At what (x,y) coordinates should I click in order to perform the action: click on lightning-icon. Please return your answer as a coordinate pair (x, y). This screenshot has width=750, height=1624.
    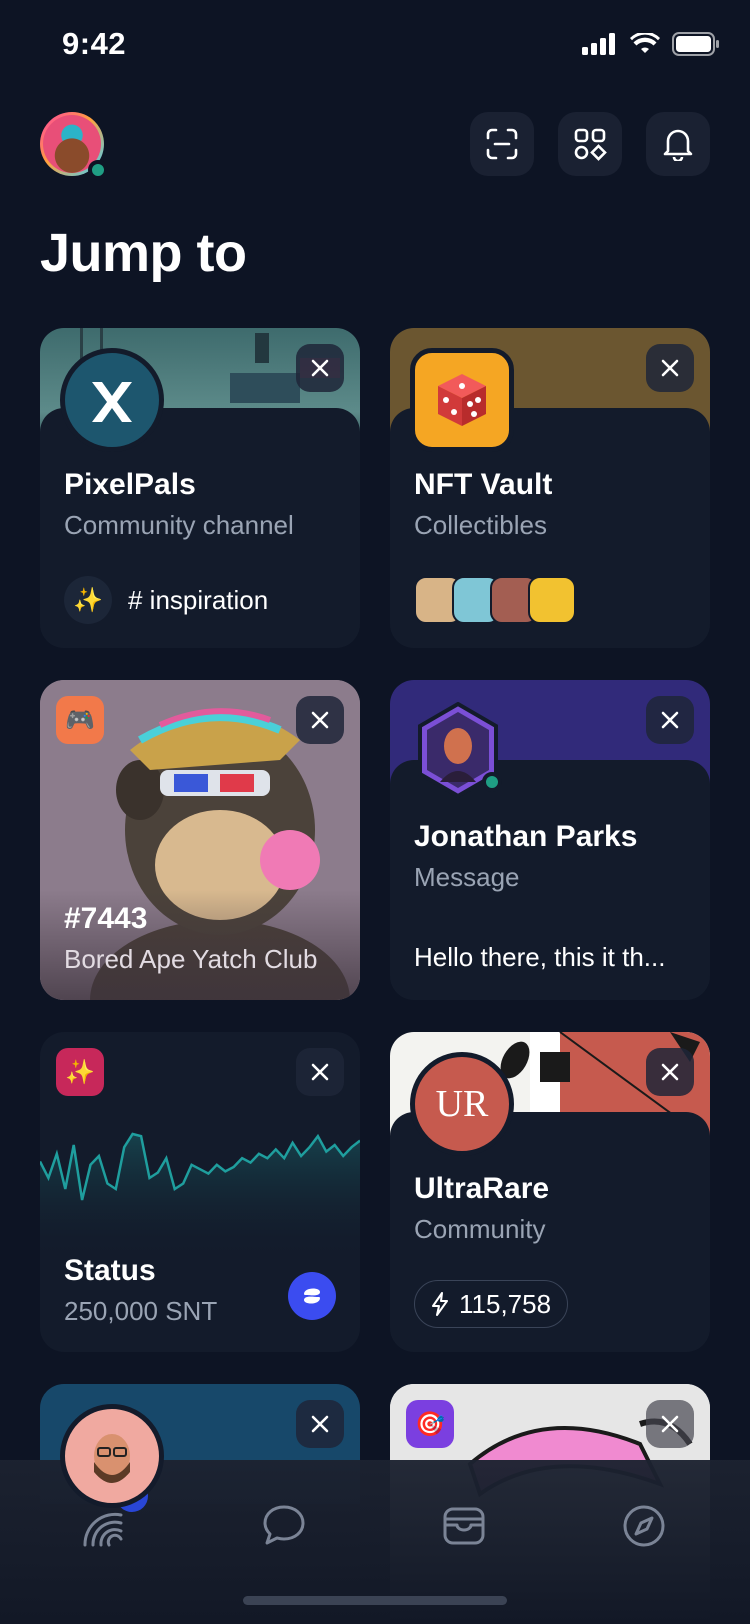
    Looking at the image, I should click on (440, 1304).